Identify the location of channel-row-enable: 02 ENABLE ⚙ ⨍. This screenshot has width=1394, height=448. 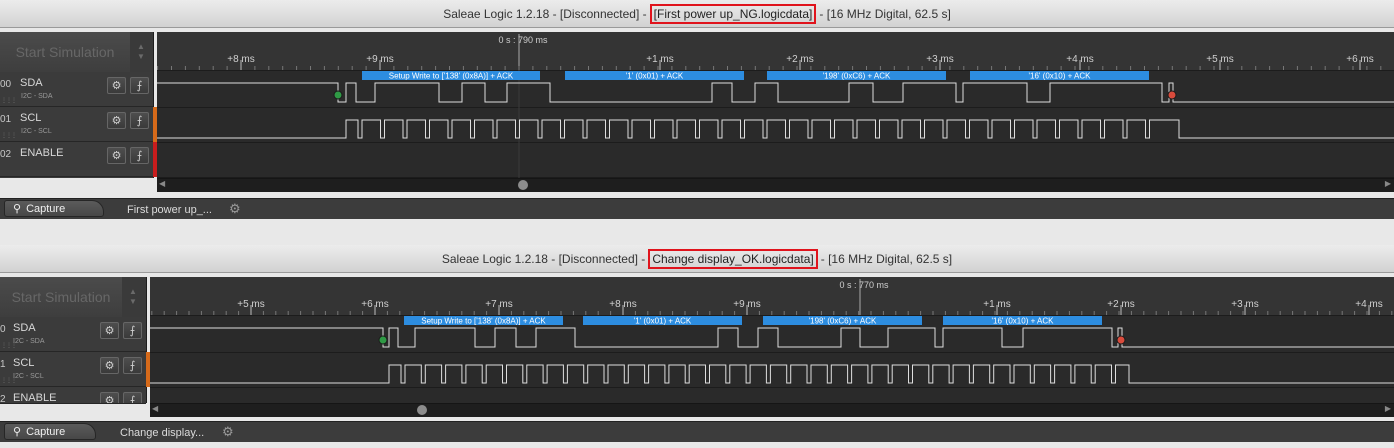
(78, 159).